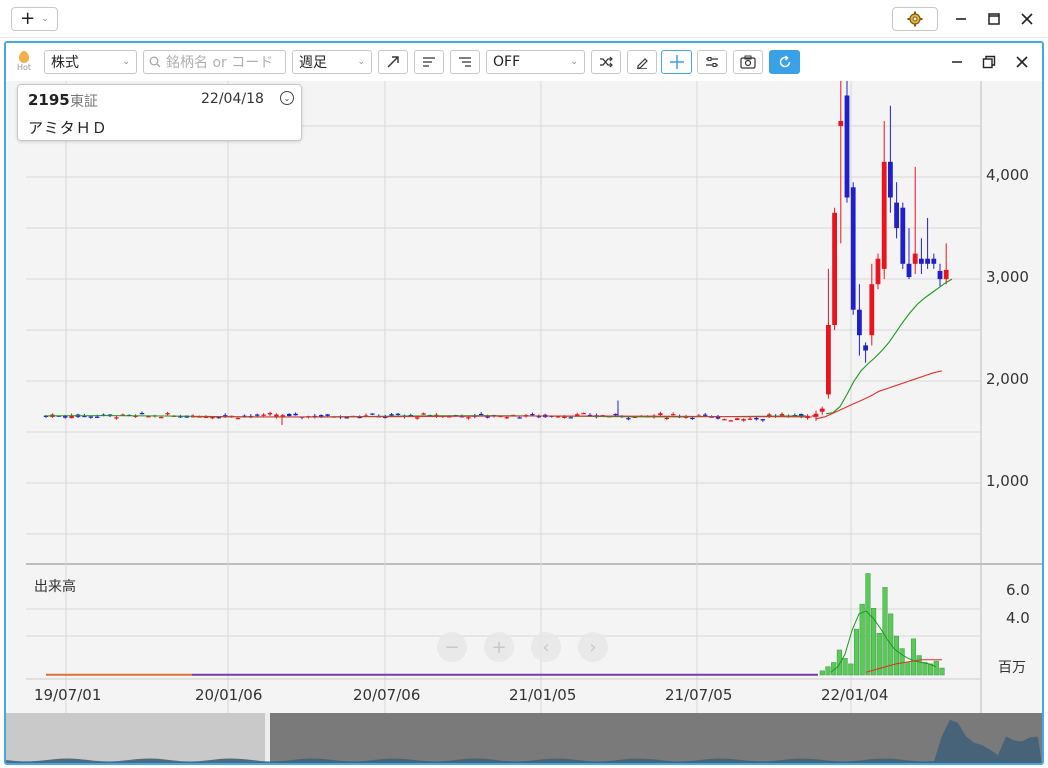 The height and width of the screenshot is (768, 1048). Describe the element at coordinates (1007, 481) in the screenshot. I see `price-tick-label: 1,000` at that location.